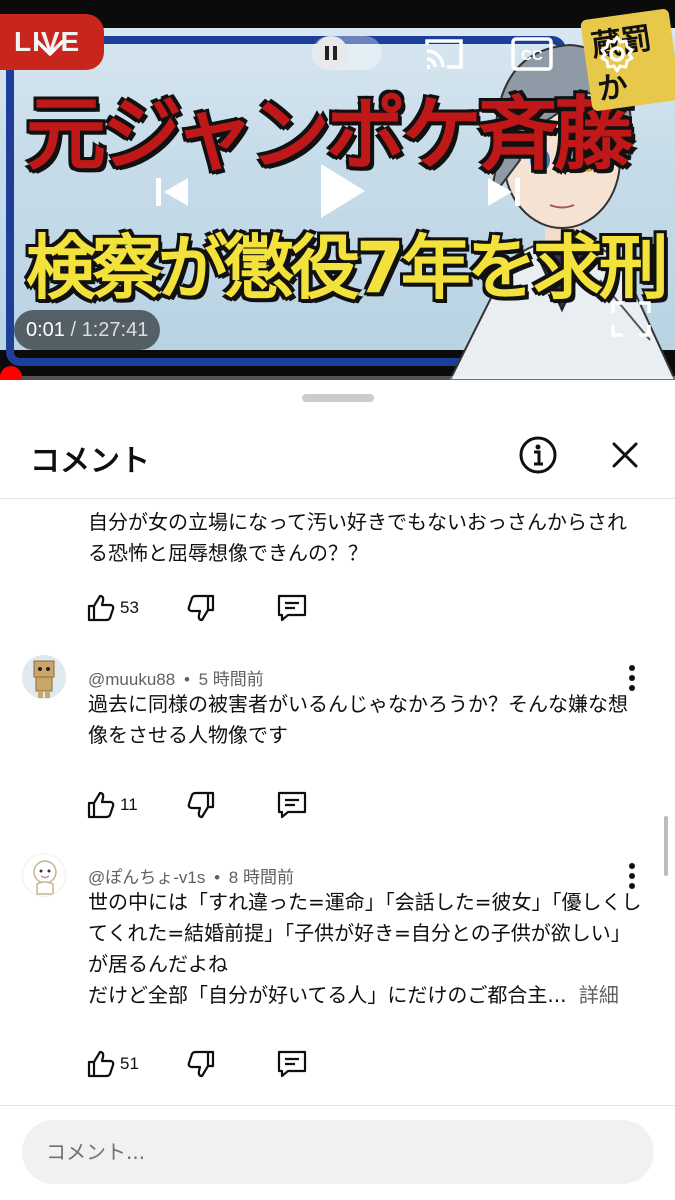 This screenshot has width=675, height=1200. Describe the element at coordinates (129, 607) in the screenshot. I see `like-count: 53` at that location.